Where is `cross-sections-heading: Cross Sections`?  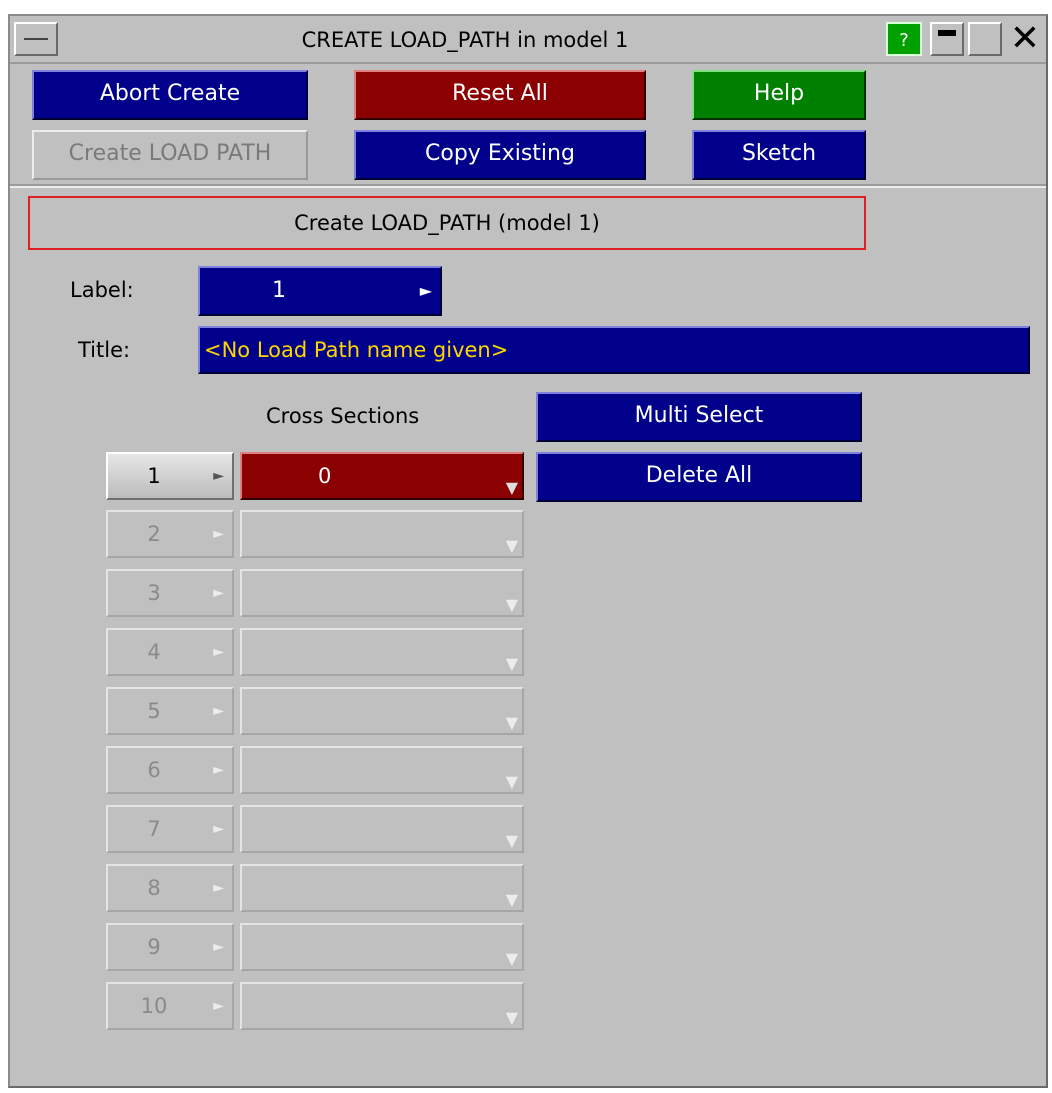
cross-sections-heading: Cross Sections is located at coordinates (343, 416).